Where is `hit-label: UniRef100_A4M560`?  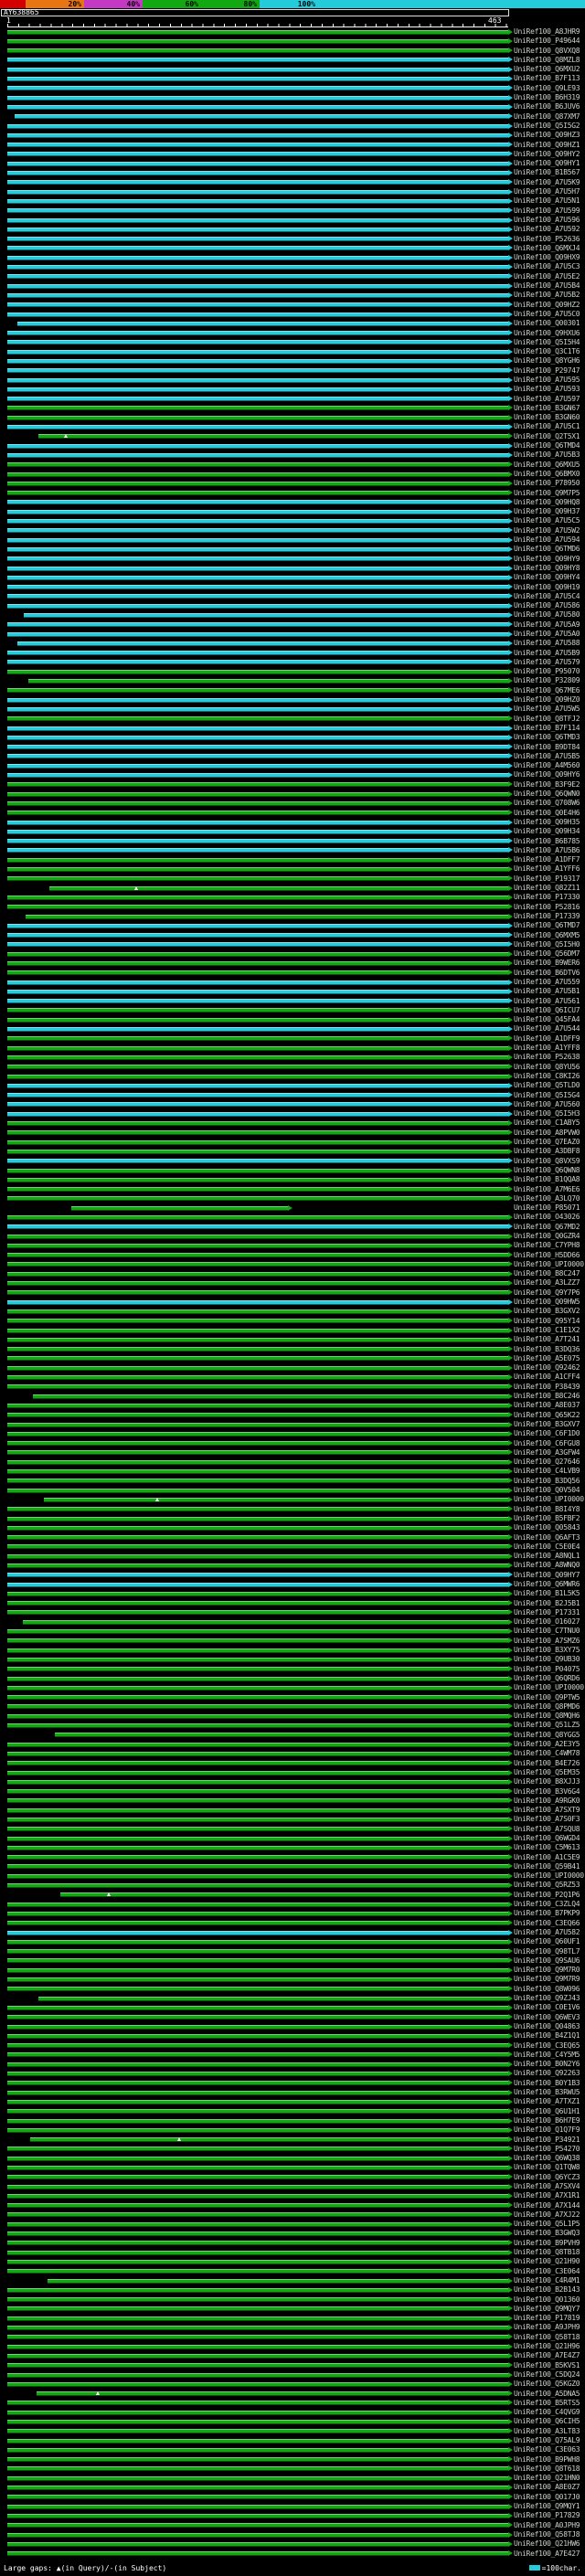 hit-label: UniRef100_A4M560 is located at coordinates (547, 765).